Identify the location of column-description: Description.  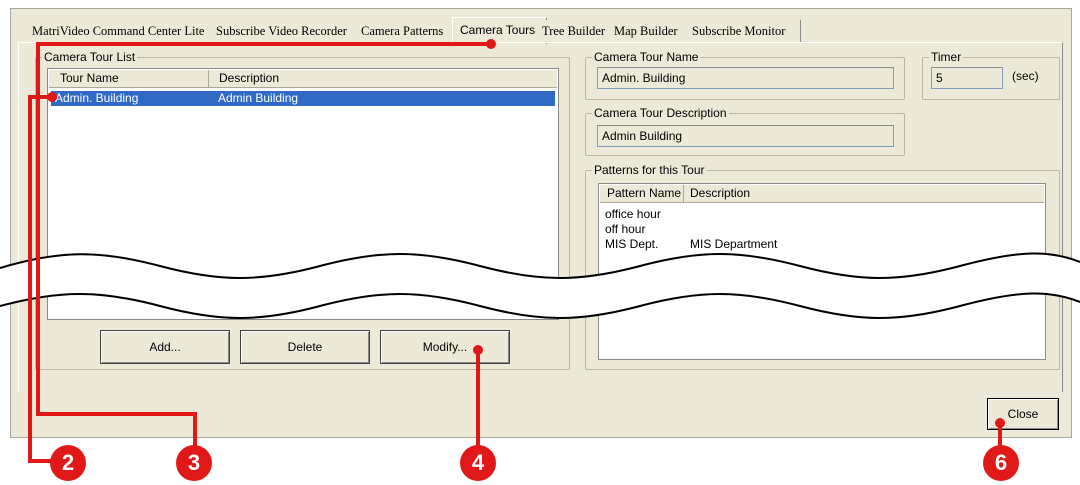
(384, 78).